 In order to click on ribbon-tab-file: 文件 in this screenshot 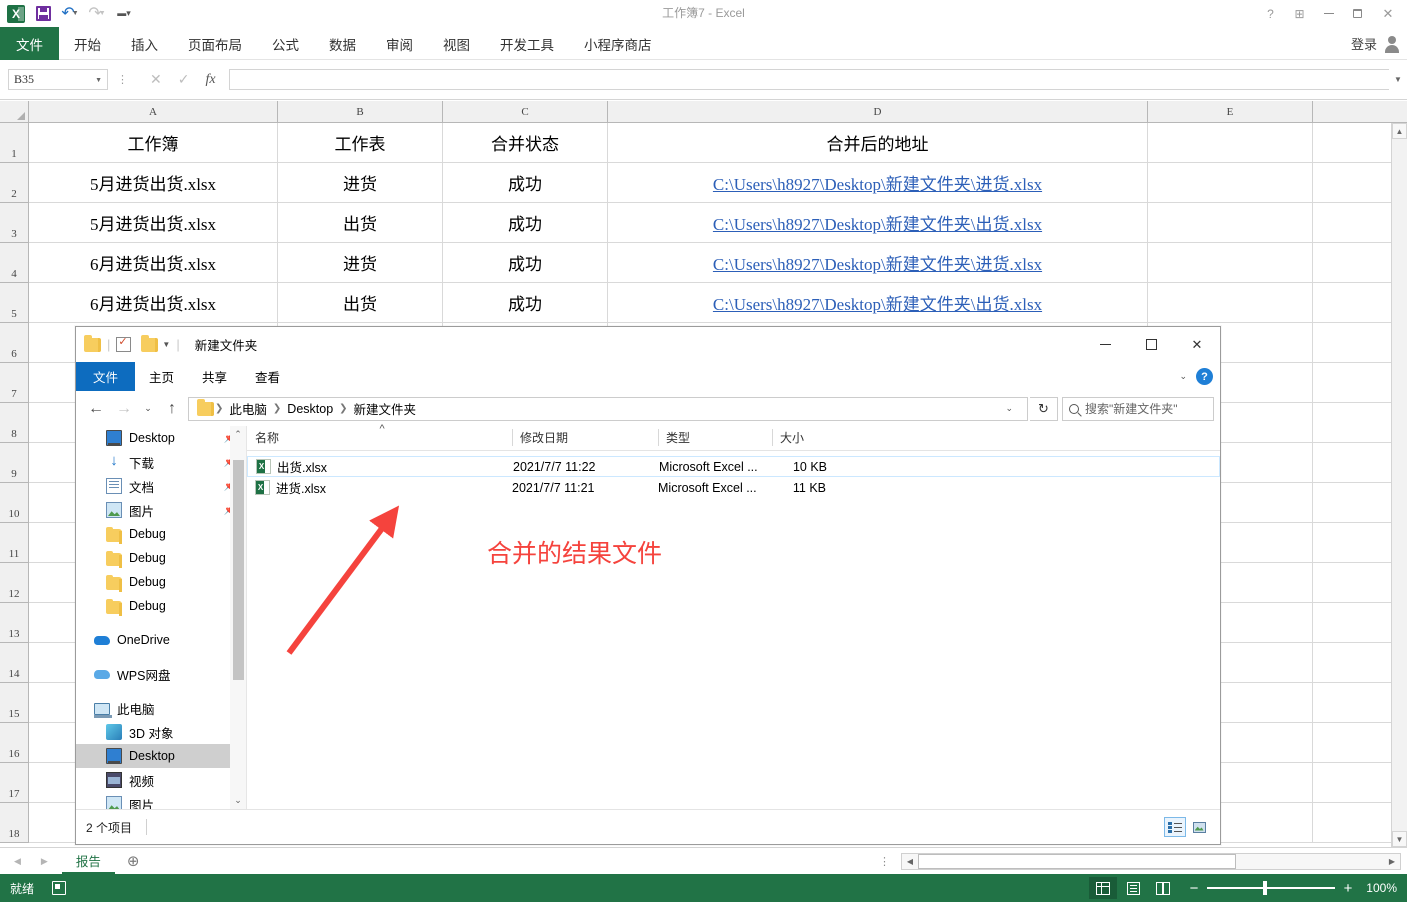, I will do `click(29, 43)`.